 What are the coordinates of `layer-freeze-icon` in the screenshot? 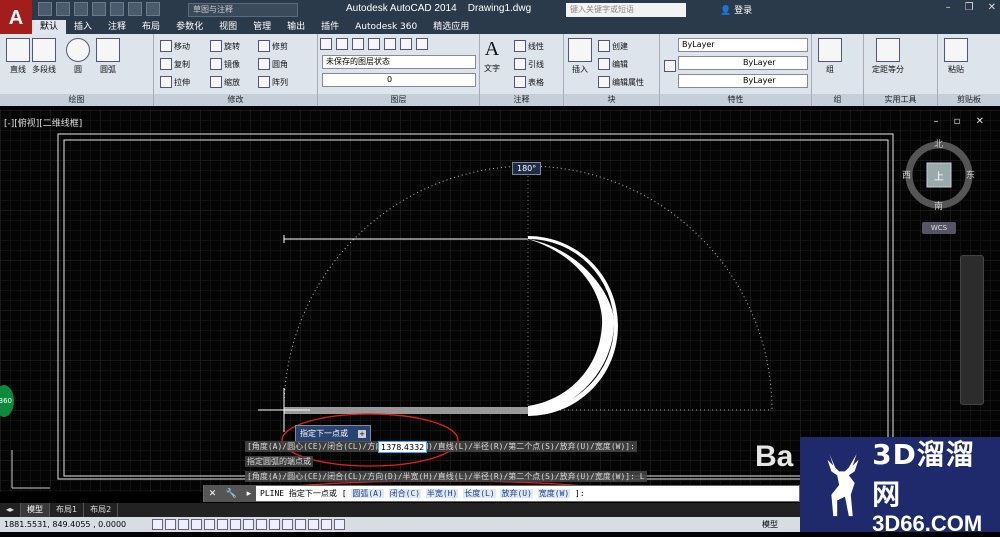 It's located at (390, 44).